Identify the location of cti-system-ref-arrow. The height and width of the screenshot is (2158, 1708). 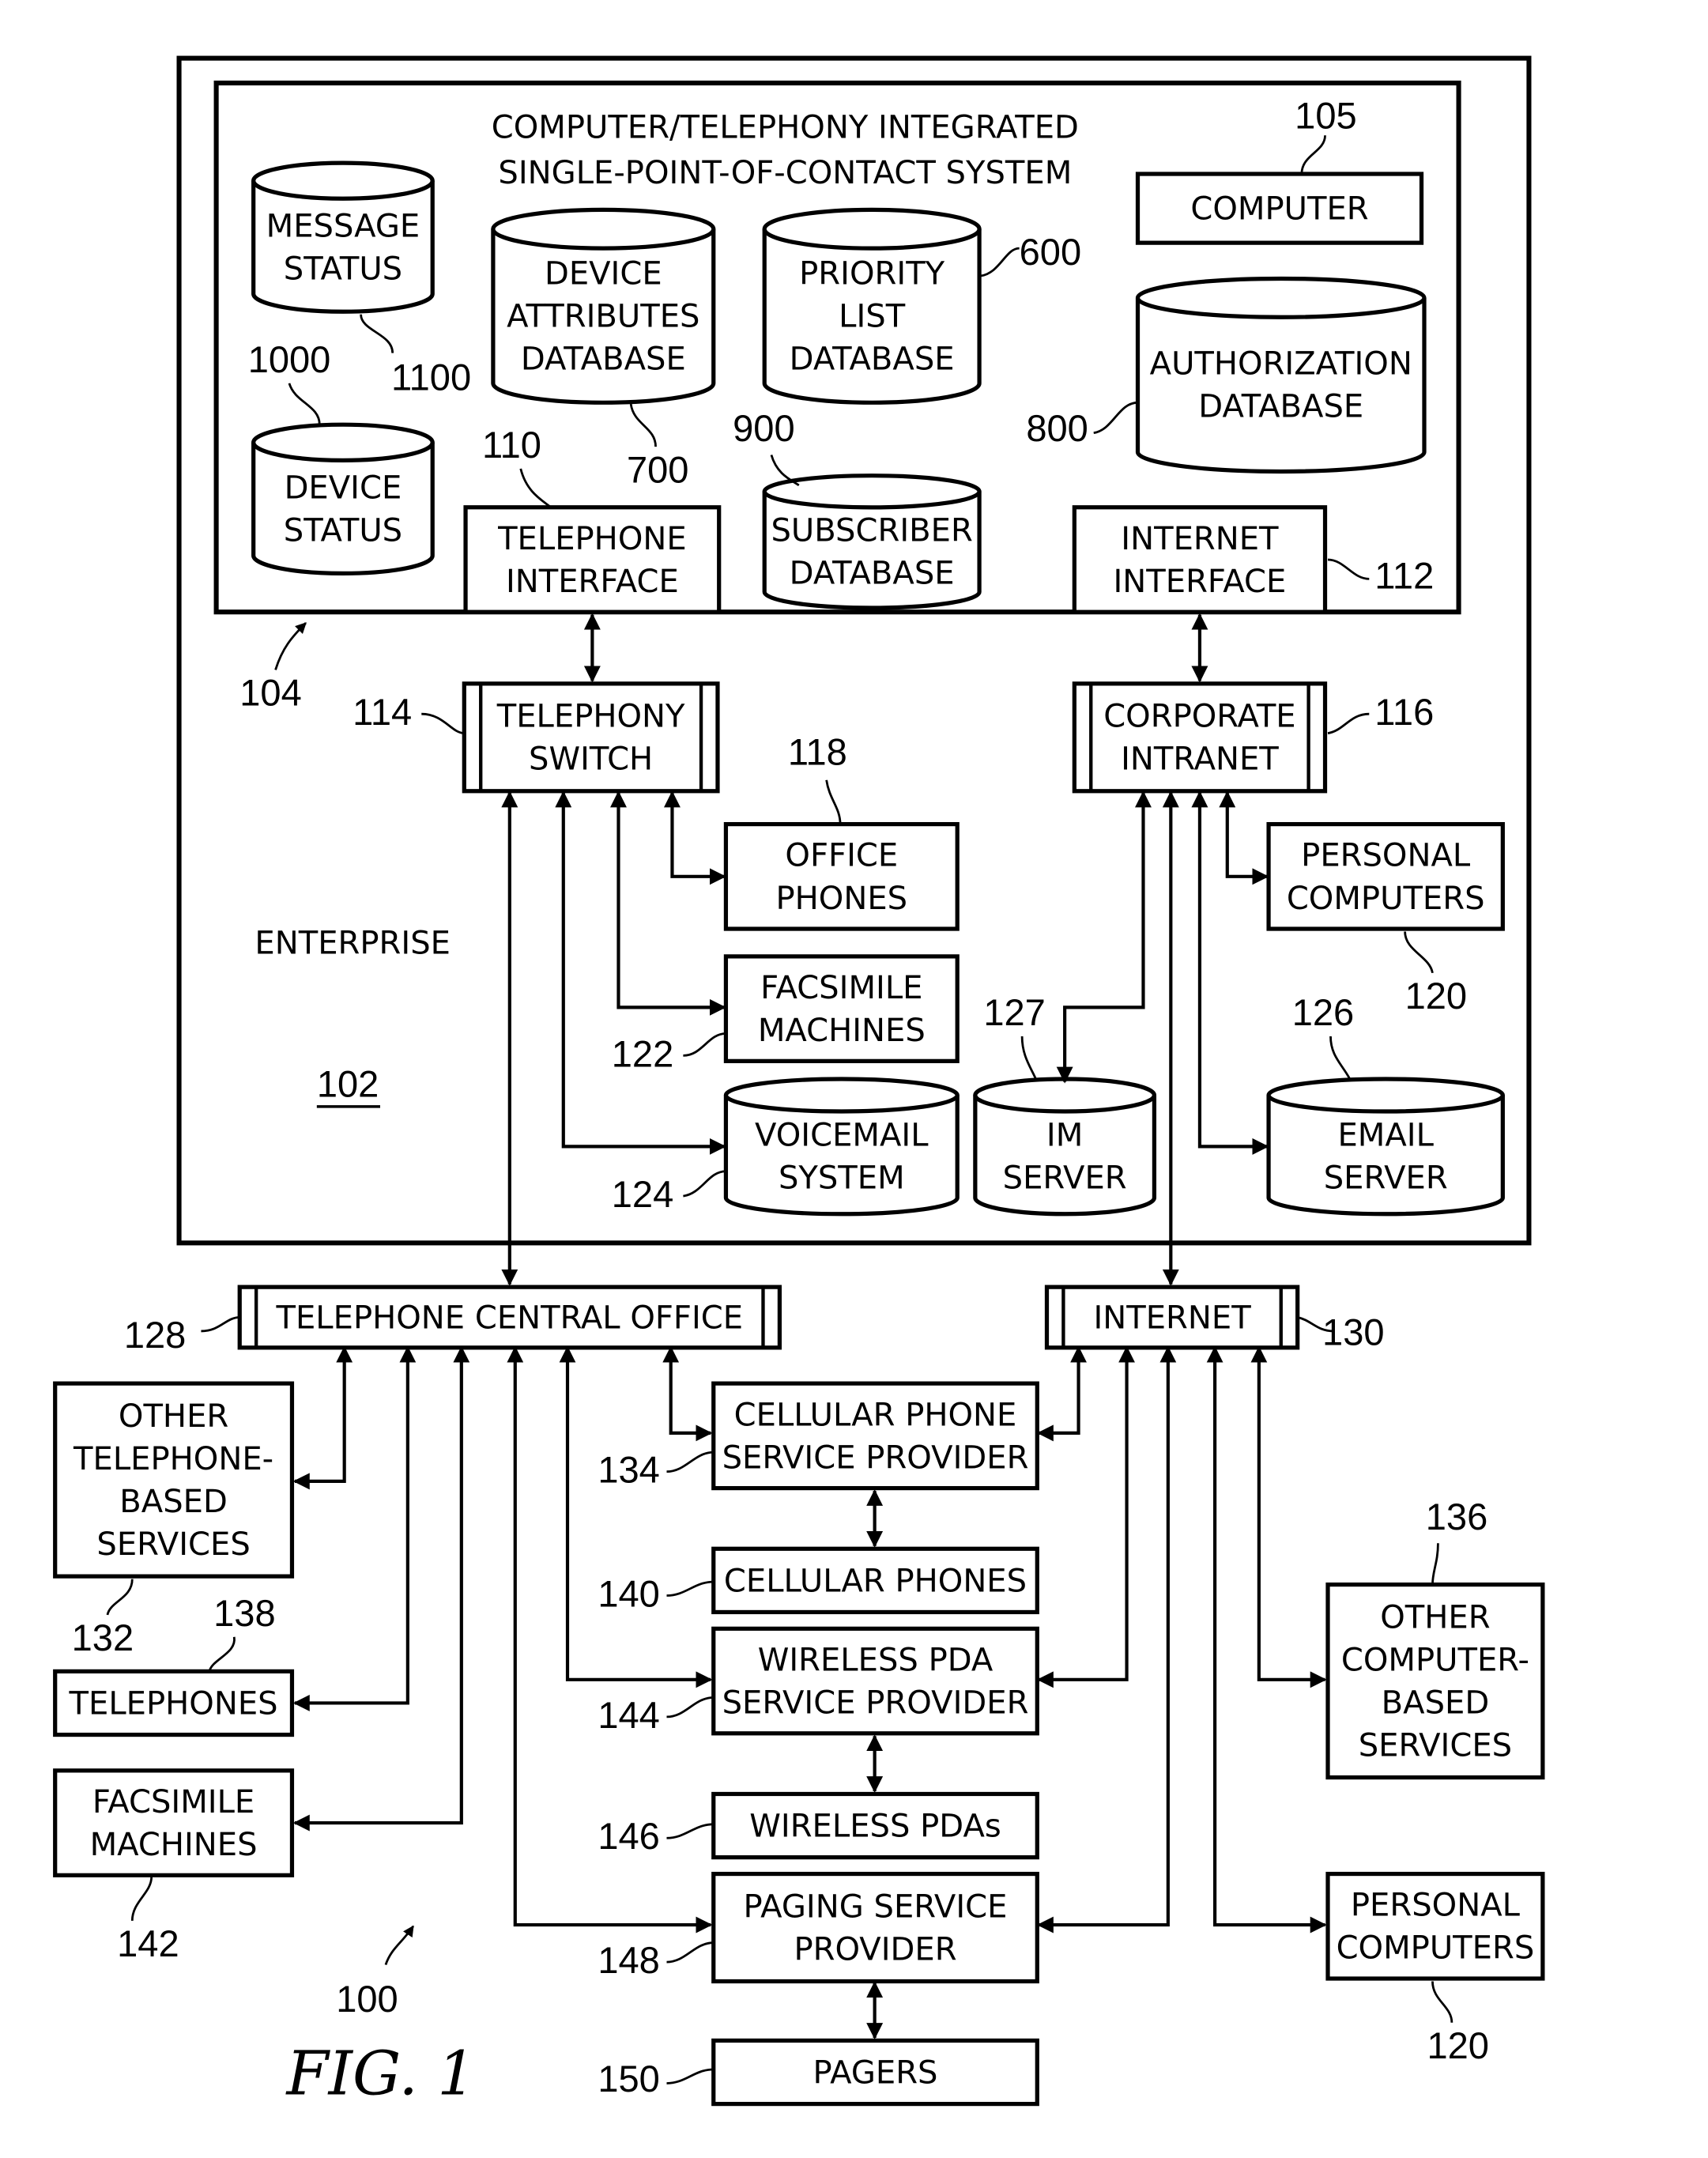
(290, 646).